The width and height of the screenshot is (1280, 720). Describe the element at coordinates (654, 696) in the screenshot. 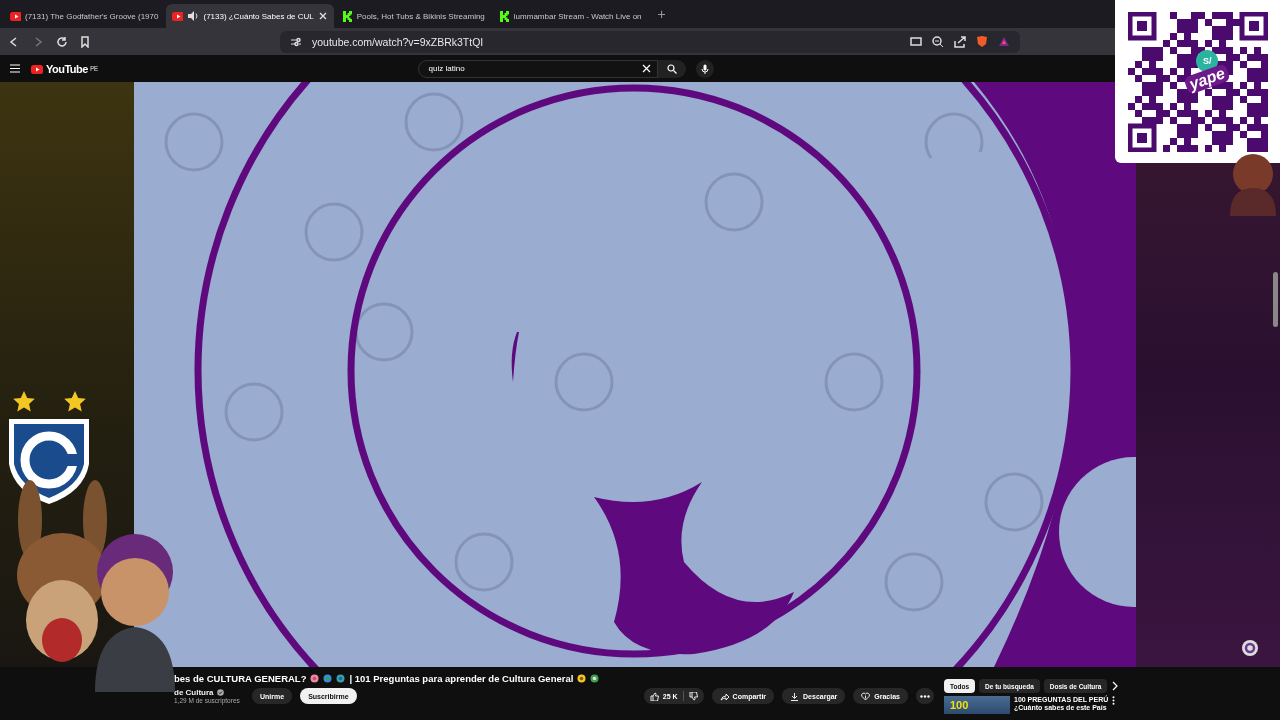

I see `thumbs-up-icon` at that location.